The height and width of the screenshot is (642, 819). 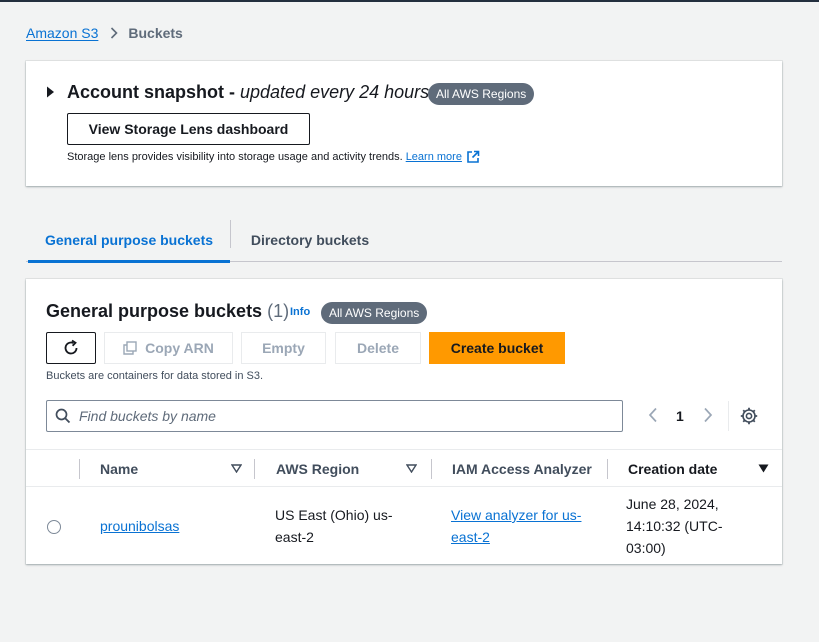 What do you see at coordinates (300, 312) in the screenshot?
I see `info-link: Info` at bounding box center [300, 312].